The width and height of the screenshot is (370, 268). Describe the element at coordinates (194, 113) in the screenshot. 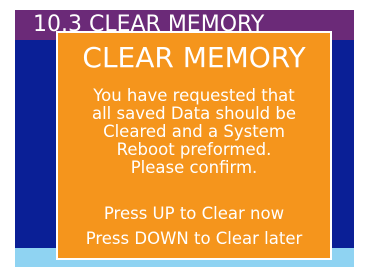

I see `message-line: all saved Data should be` at that location.